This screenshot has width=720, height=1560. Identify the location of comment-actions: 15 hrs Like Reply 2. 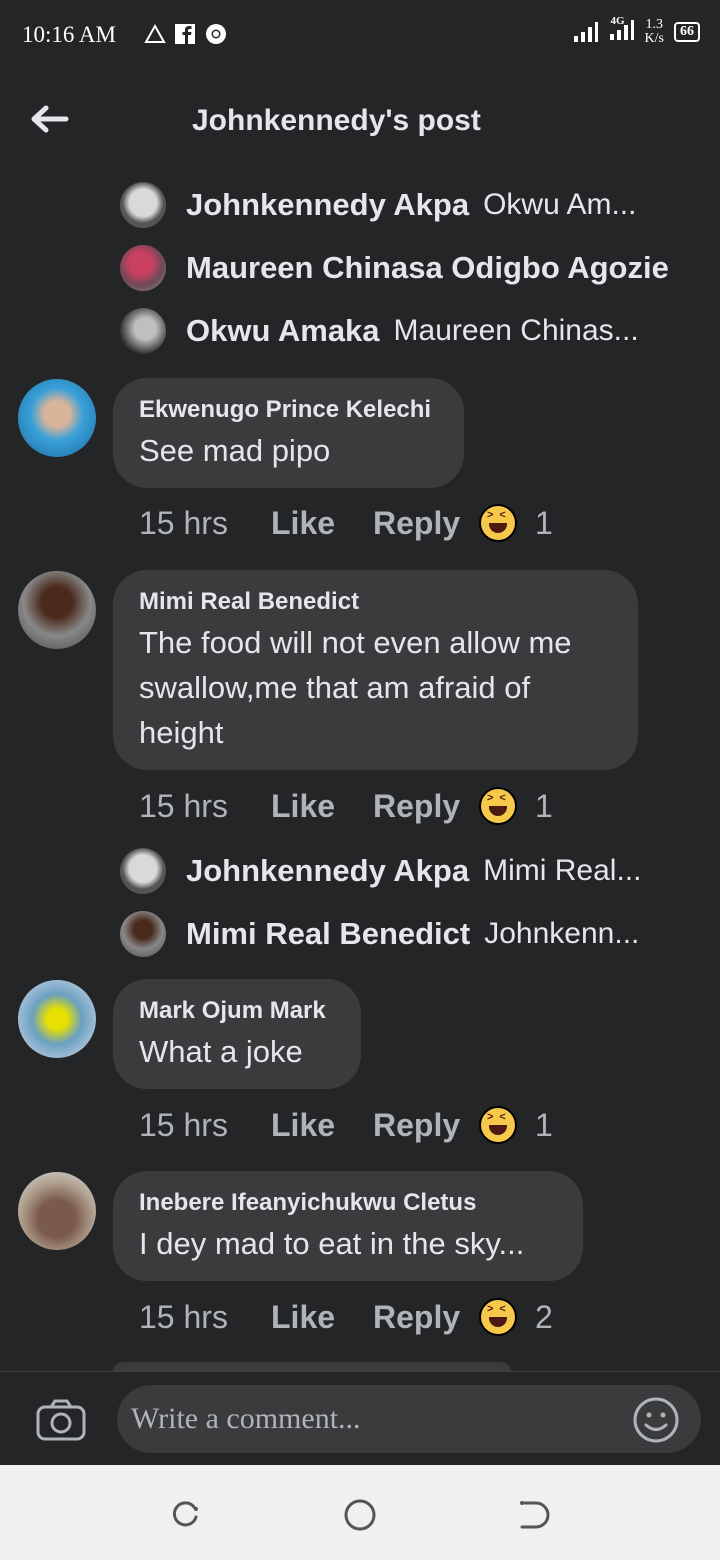
(346, 1317).